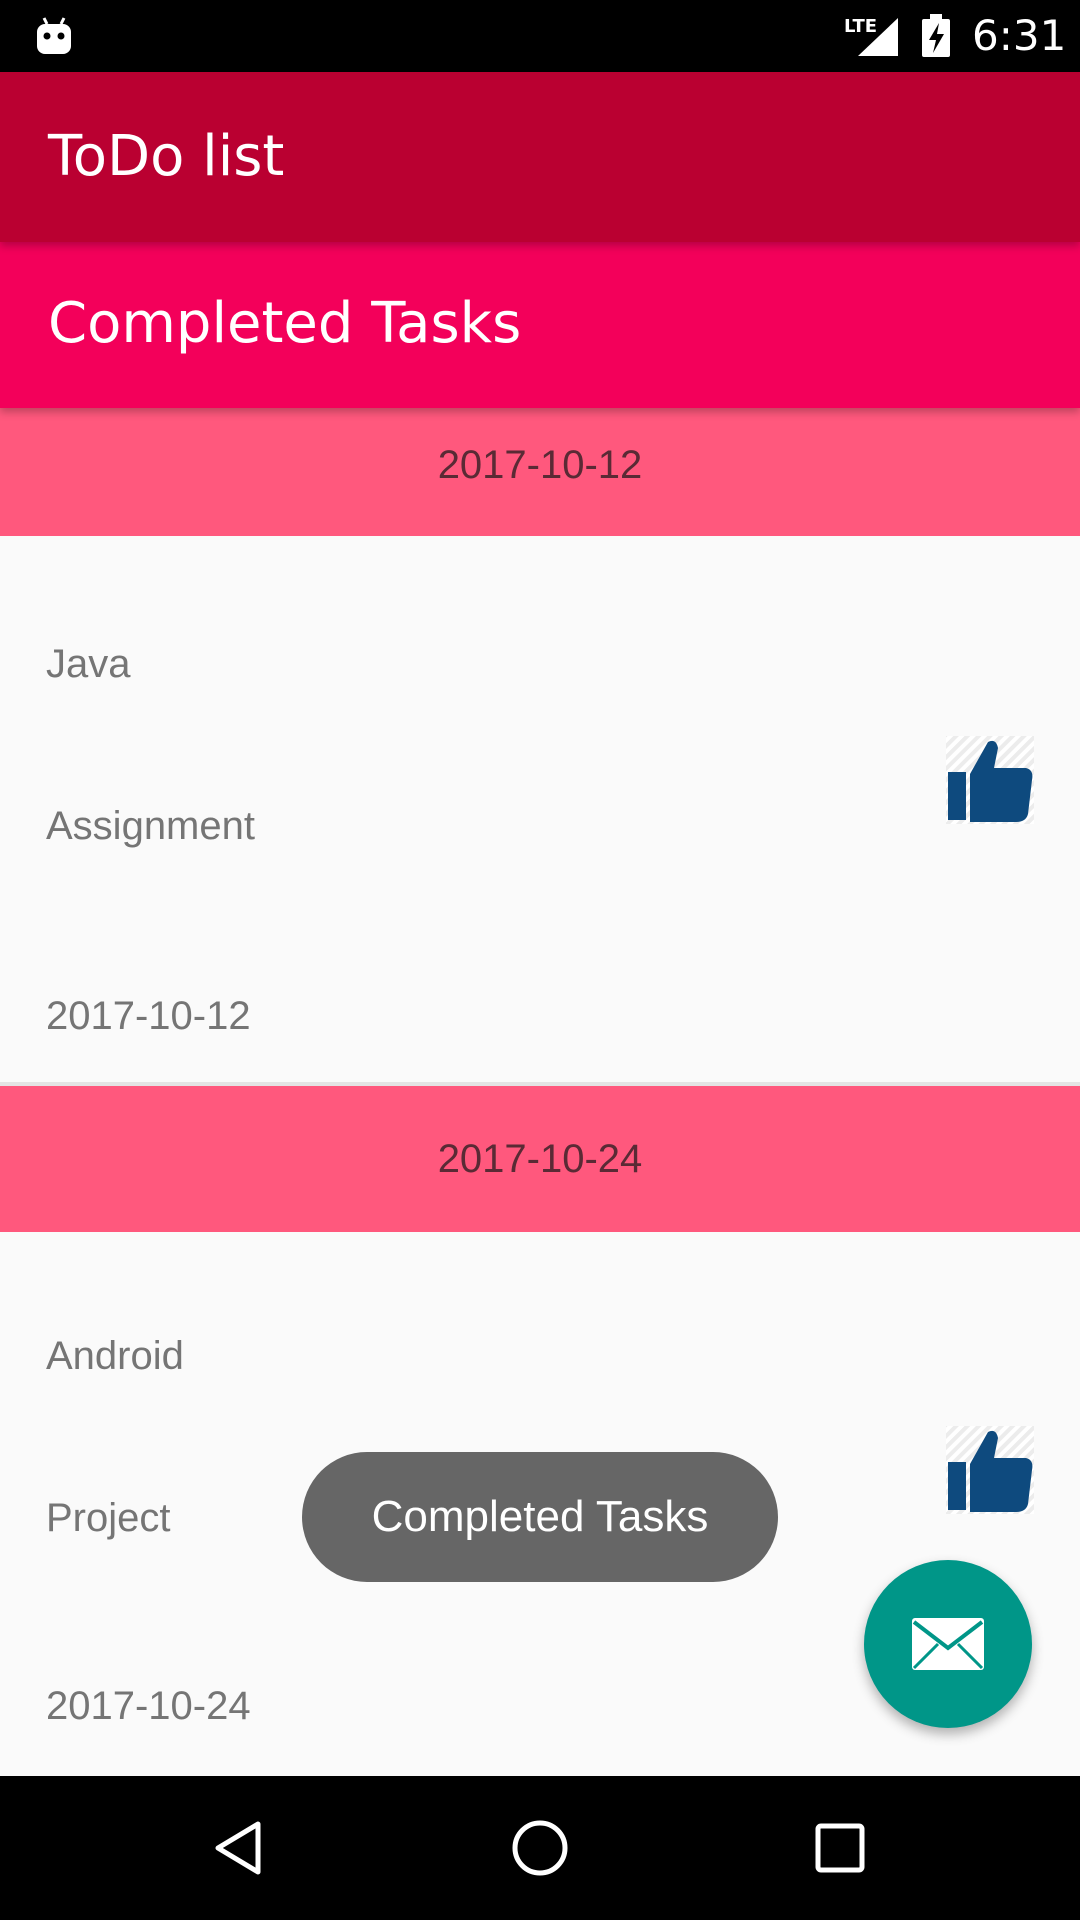 This screenshot has height=1920, width=1080. I want to click on toast-message: Completed Tasks, so click(540, 1517).